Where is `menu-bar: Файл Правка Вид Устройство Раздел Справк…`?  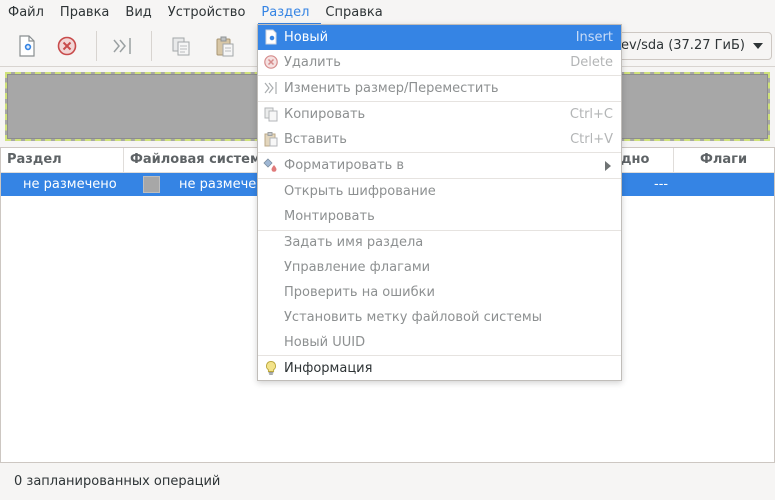
menu-bar: Файл Правка Вид Устройство Раздел Справк… is located at coordinates (387, 12).